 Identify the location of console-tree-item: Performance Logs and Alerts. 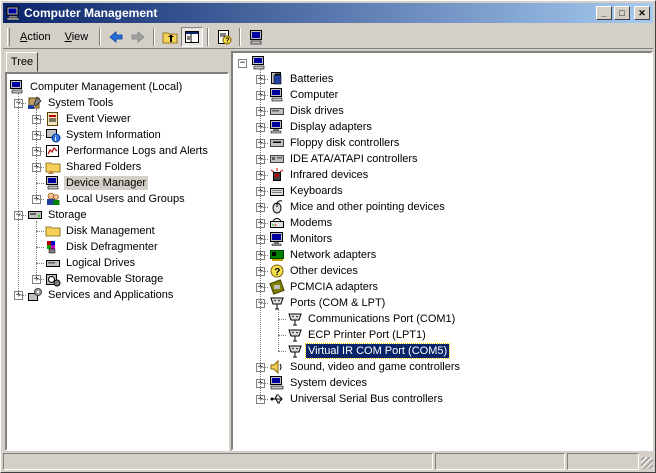
(127, 151).